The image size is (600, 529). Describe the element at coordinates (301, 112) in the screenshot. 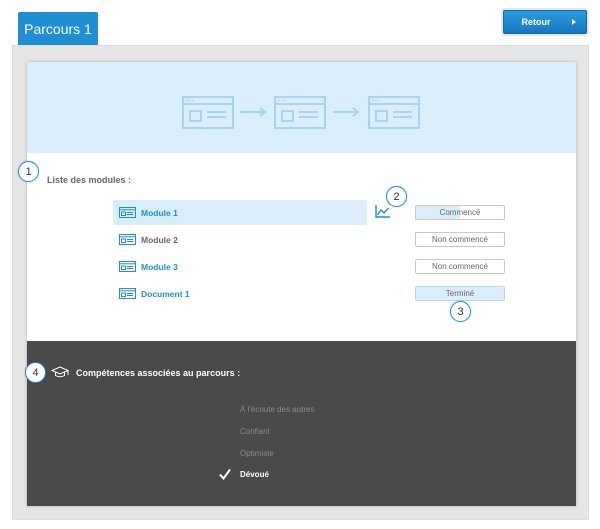

I see `modules-flow-illustration` at that location.